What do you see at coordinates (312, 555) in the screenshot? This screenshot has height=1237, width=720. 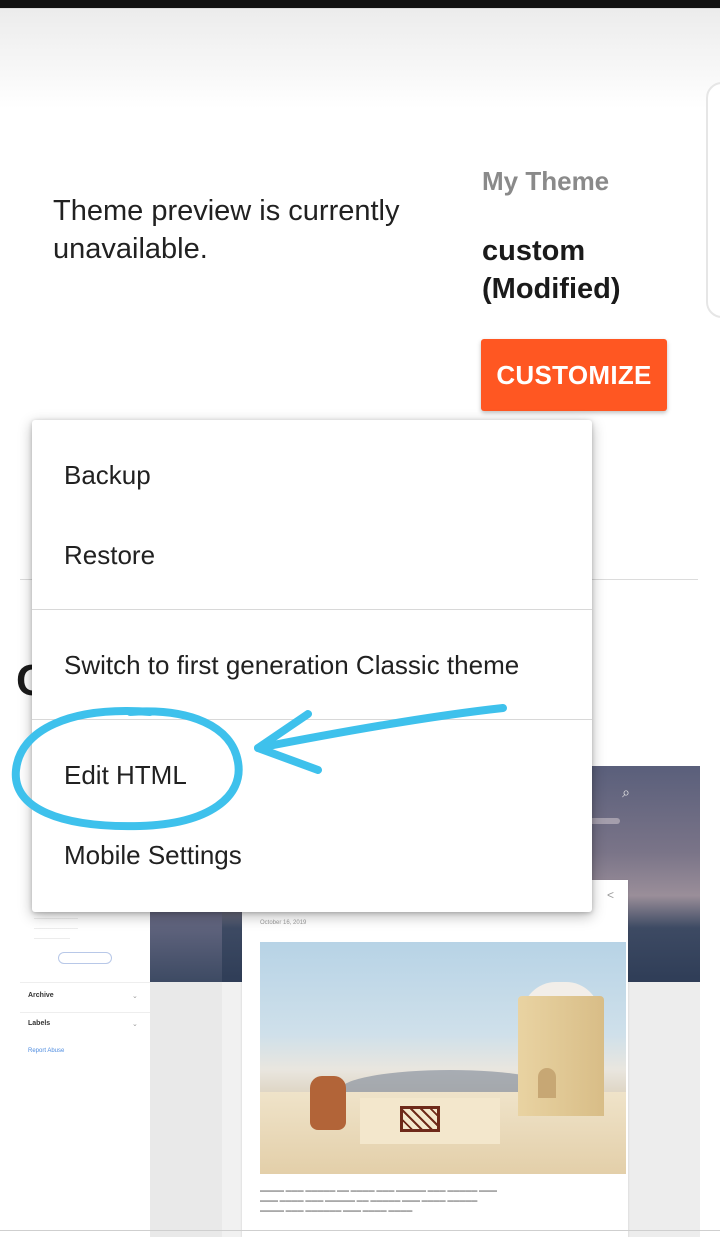 I see `menu-item-restore: Restore` at bounding box center [312, 555].